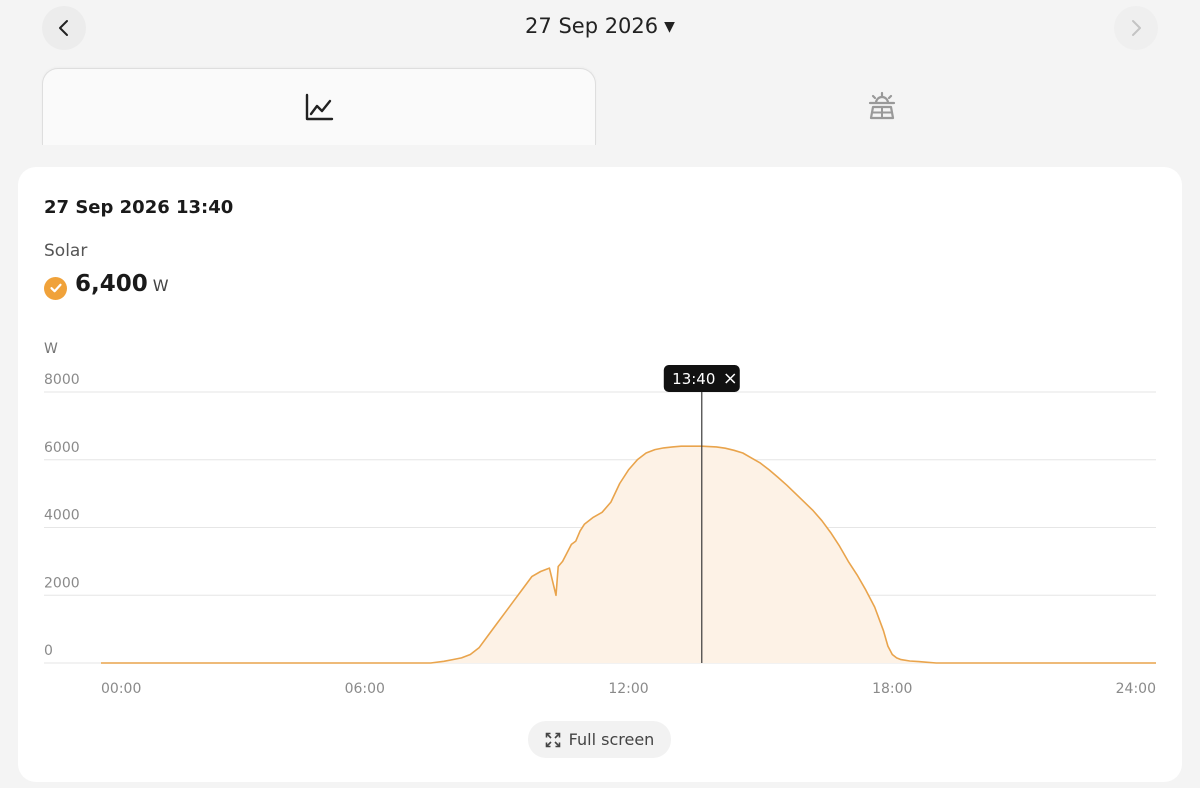 This screenshot has height=788, width=1200. What do you see at coordinates (669, 27) in the screenshot?
I see `caret-down-icon: ▼` at bounding box center [669, 27].